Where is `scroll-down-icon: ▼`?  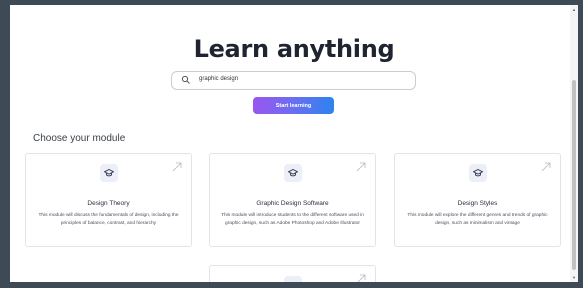
scroll-down-icon: ▼ is located at coordinates (574, 277).